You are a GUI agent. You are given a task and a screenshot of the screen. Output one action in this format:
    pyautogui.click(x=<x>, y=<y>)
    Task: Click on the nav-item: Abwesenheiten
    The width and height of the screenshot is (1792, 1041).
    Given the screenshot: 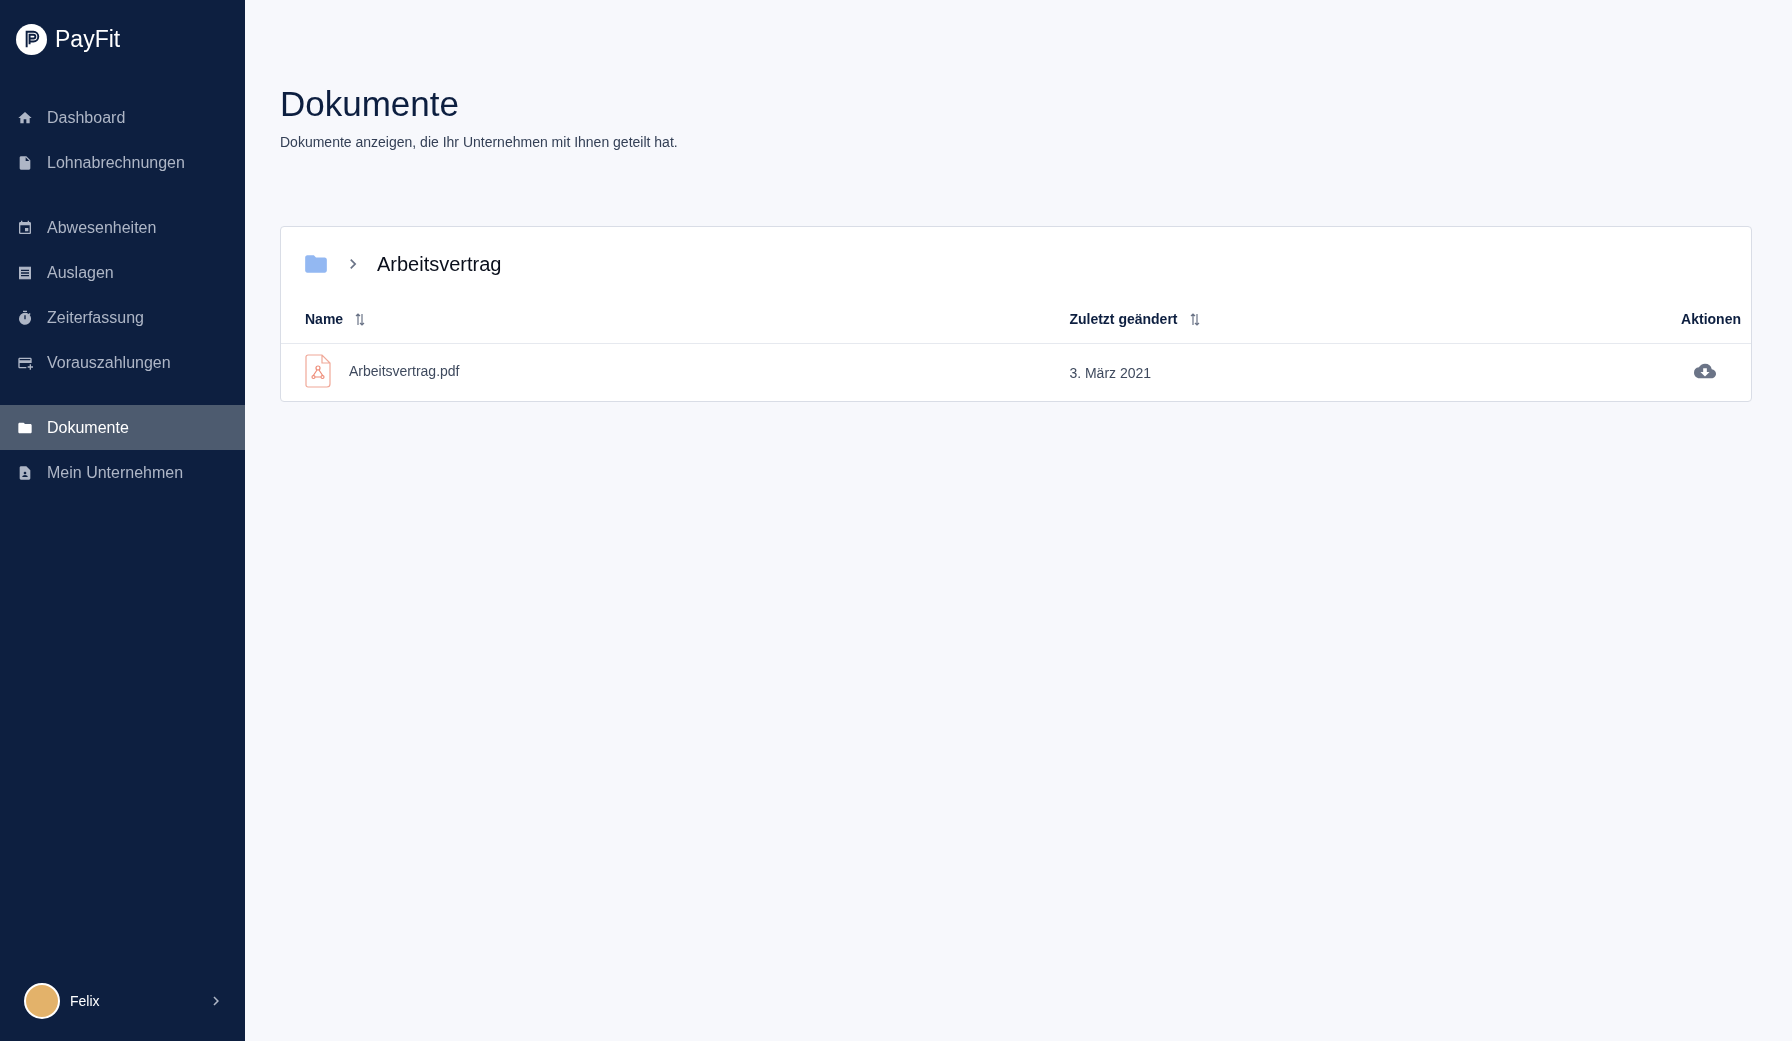 What is the action you would take?
    pyautogui.click(x=122, y=227)
    